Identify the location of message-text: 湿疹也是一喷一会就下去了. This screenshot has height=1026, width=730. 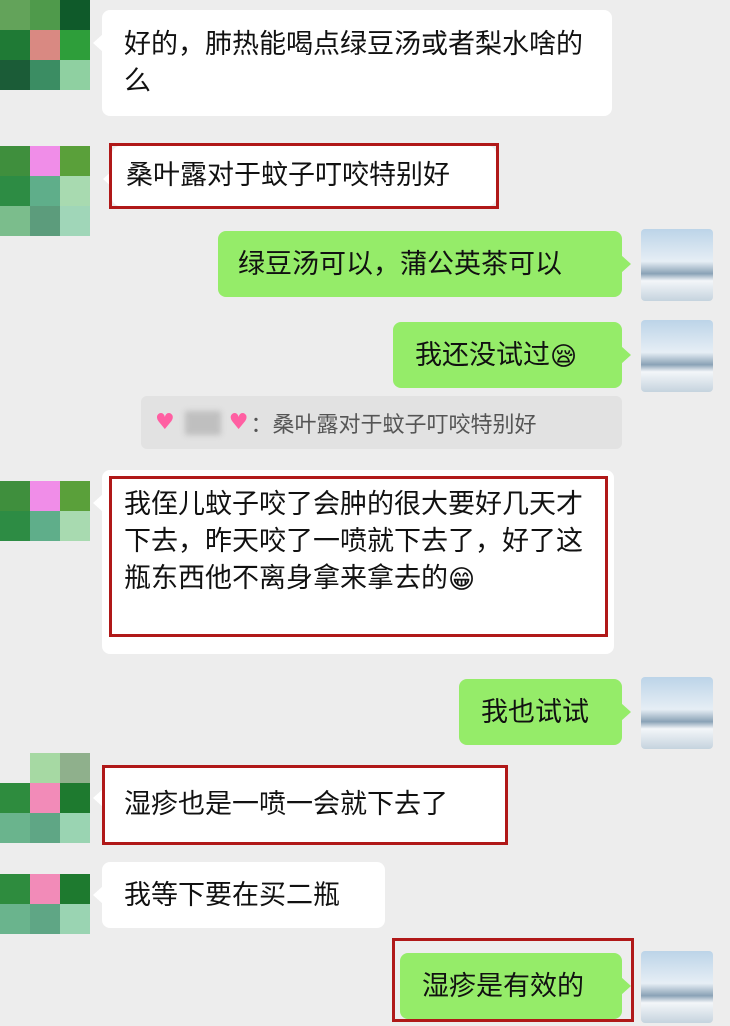
(286, 804).